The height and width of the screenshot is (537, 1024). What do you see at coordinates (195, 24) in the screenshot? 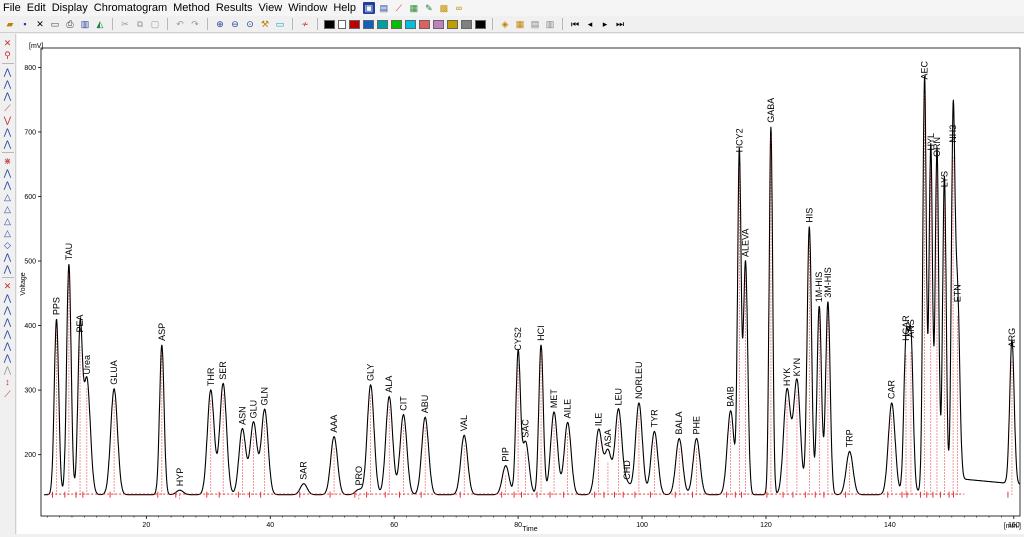
I see `redo-icon: ↷` at bounding box center [195, 24].